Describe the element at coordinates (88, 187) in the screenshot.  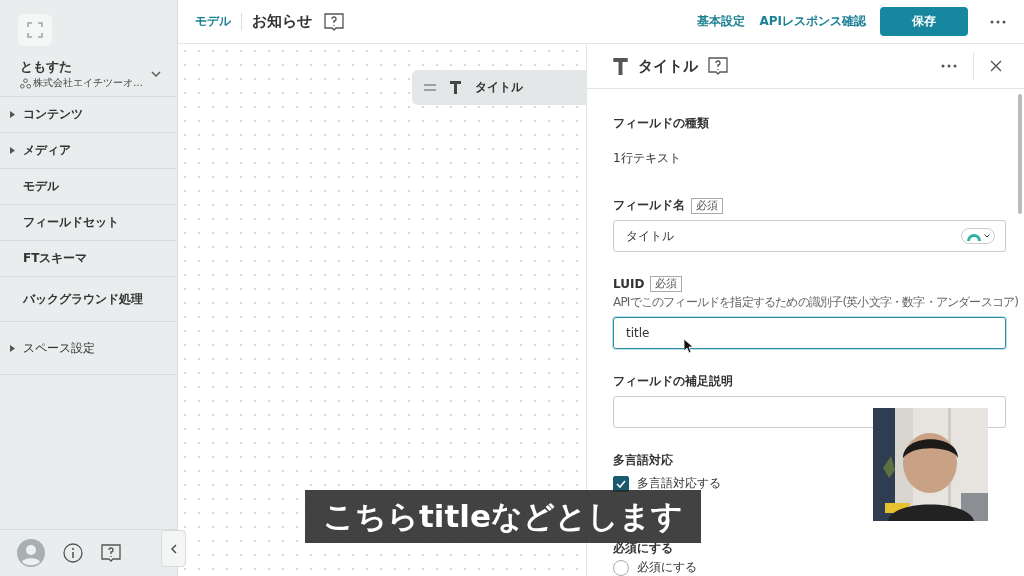
I see `sidebar-item: モデル` at that location.